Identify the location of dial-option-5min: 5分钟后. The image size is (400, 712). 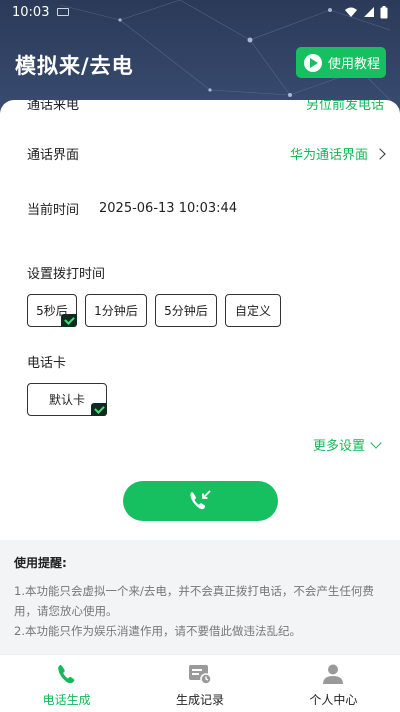
(186, 310).